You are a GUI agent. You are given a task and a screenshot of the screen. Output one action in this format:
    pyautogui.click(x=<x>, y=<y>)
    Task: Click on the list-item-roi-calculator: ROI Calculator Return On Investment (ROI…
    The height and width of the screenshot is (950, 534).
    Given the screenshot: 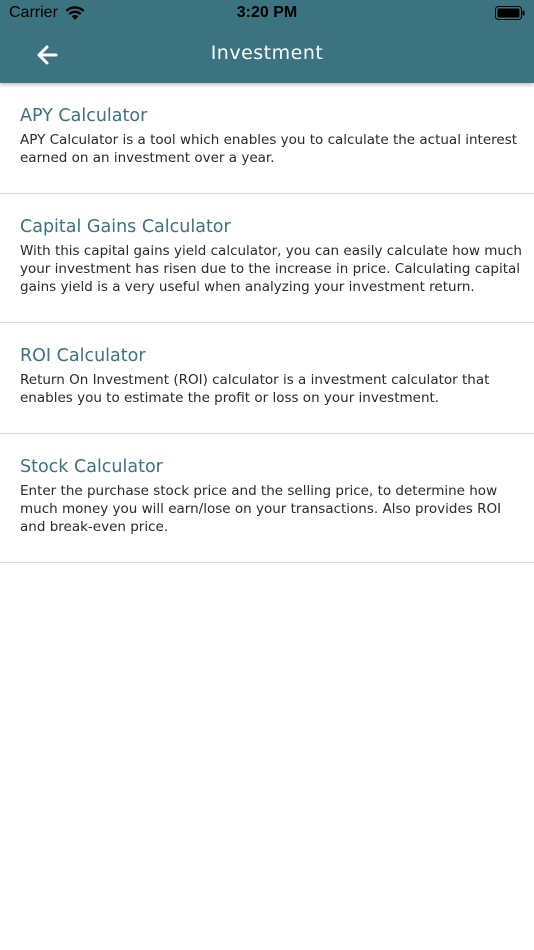 What is the action you would take?
    pyautogui.click(x=267, y=378)
    